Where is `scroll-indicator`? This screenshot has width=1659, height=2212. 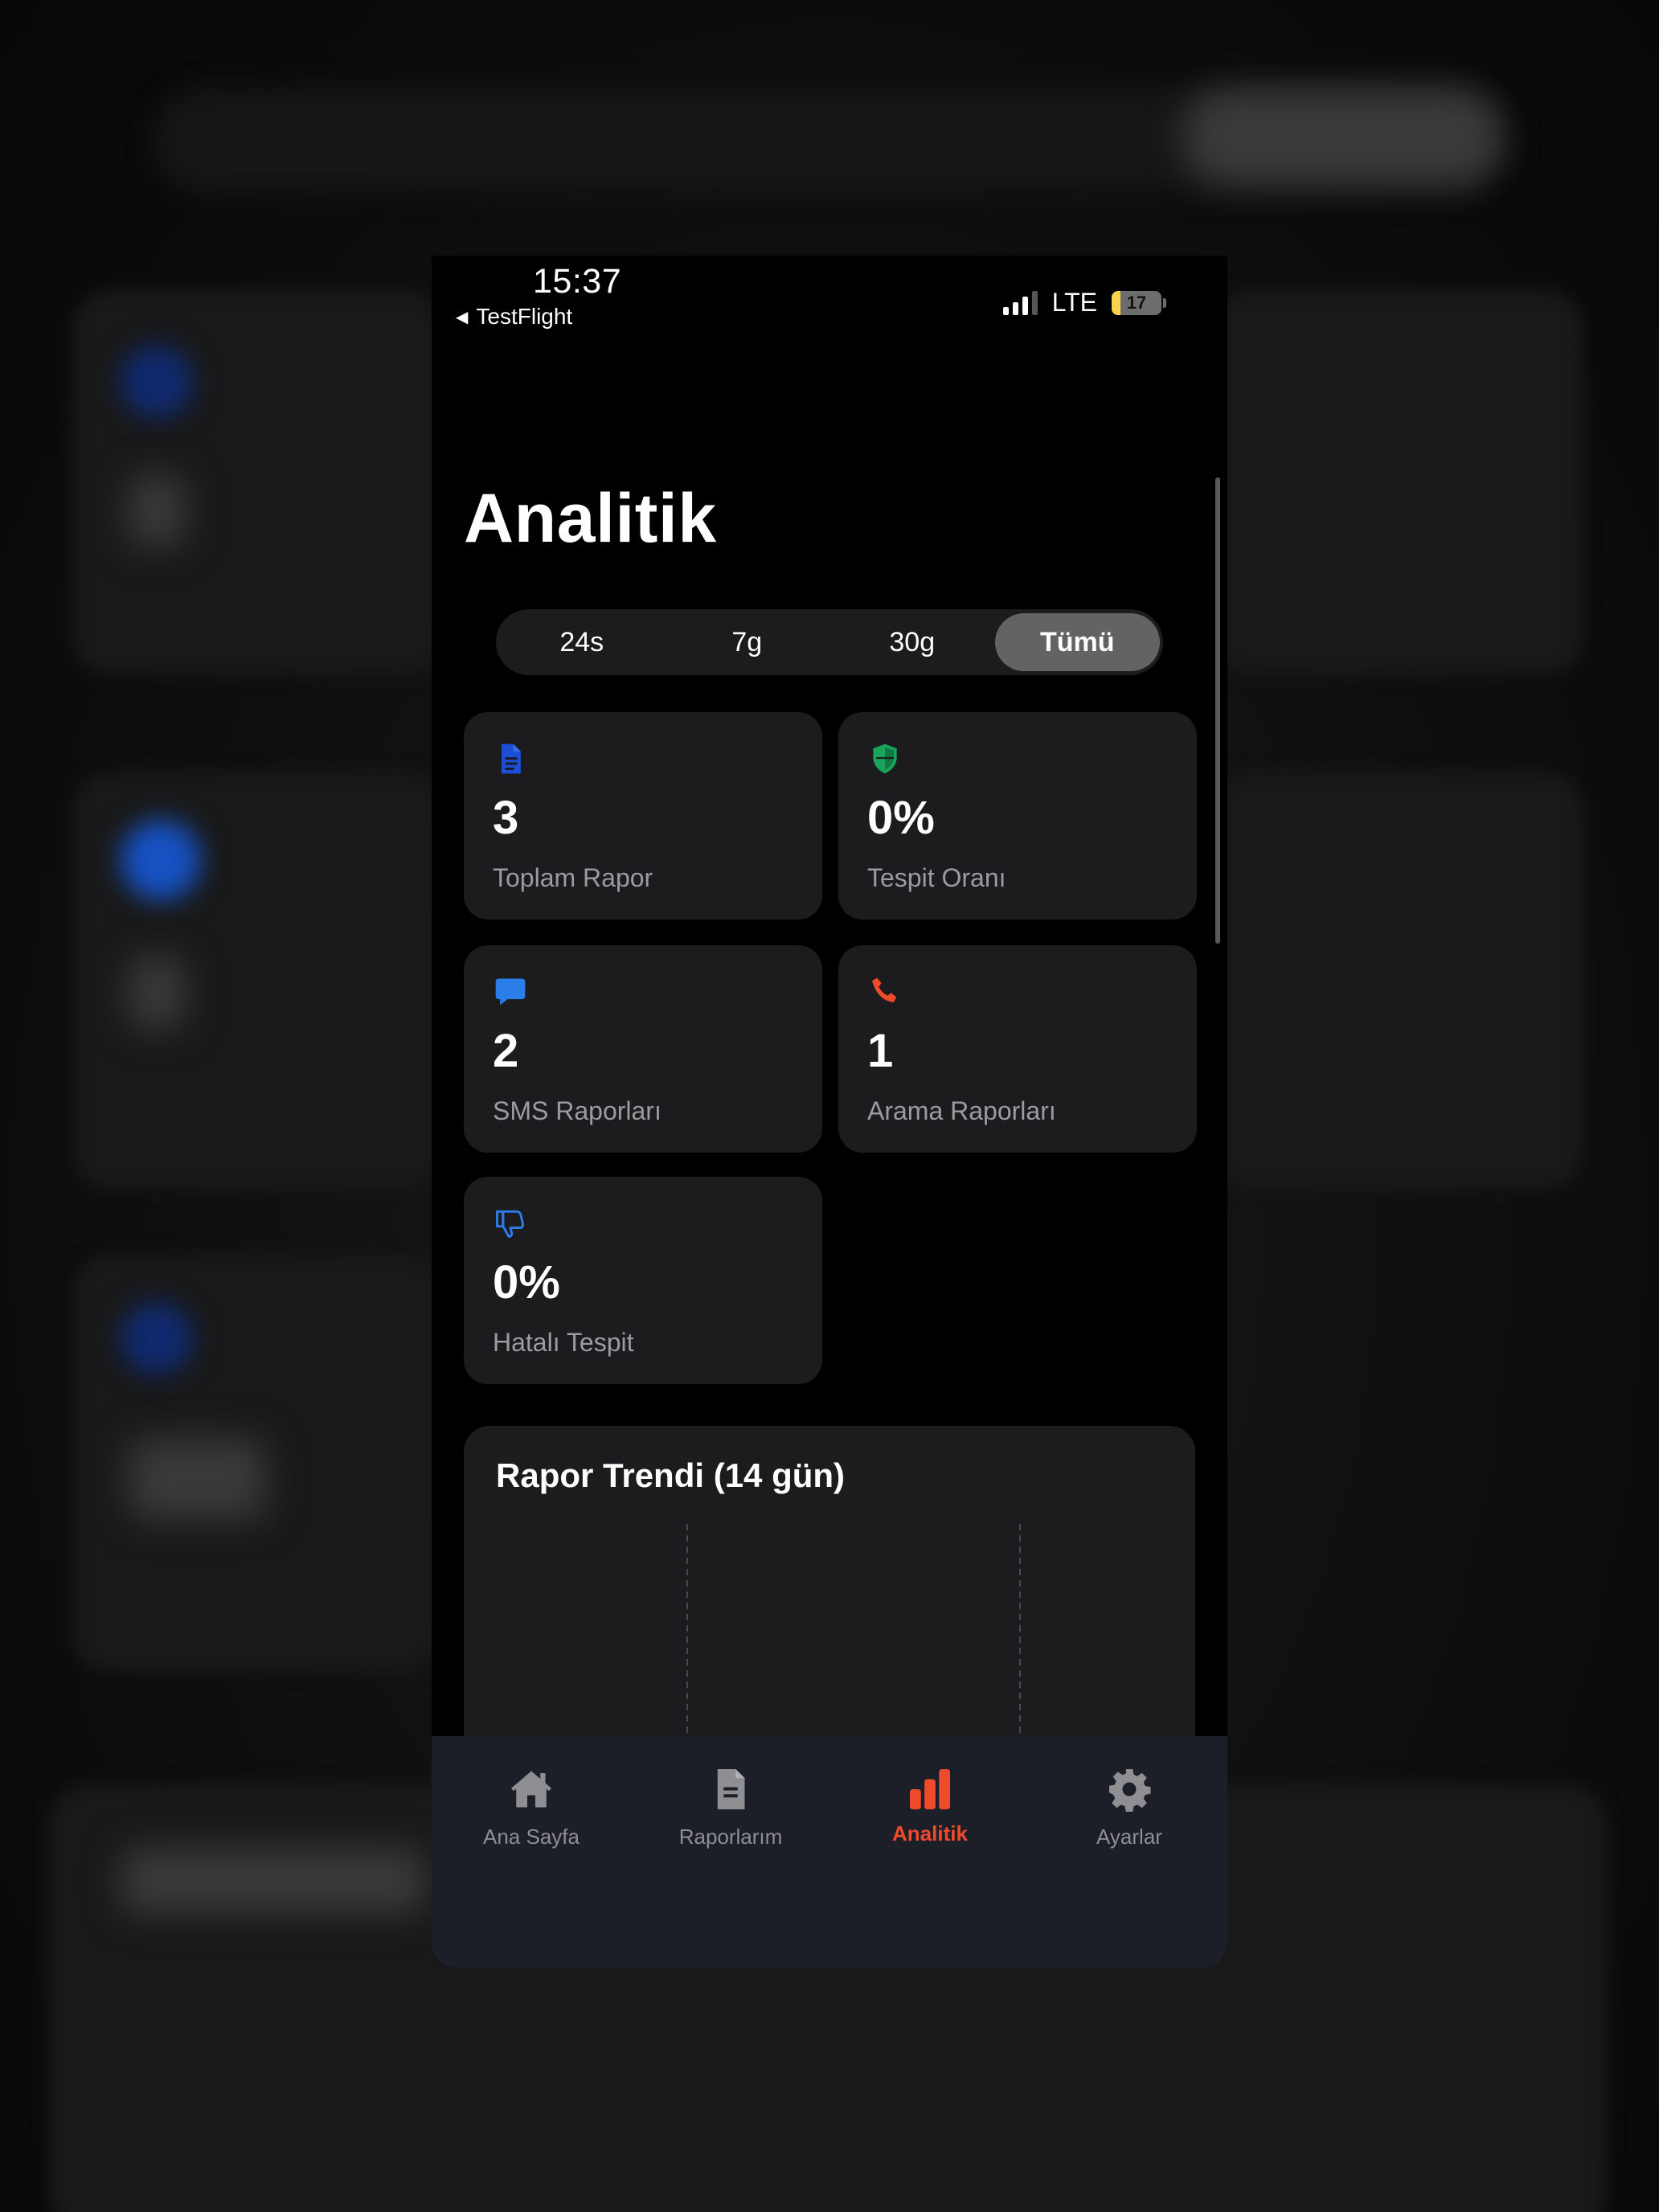 scroll-indicator is located at coordinates (1217, 710).